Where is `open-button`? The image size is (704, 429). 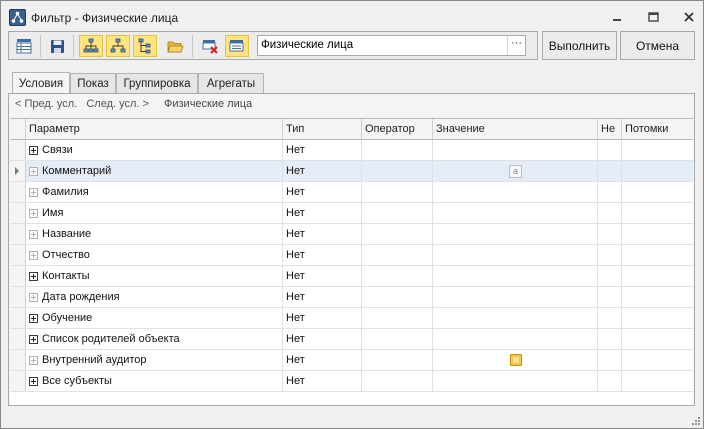 open-button is located at coordinates (175, 46).